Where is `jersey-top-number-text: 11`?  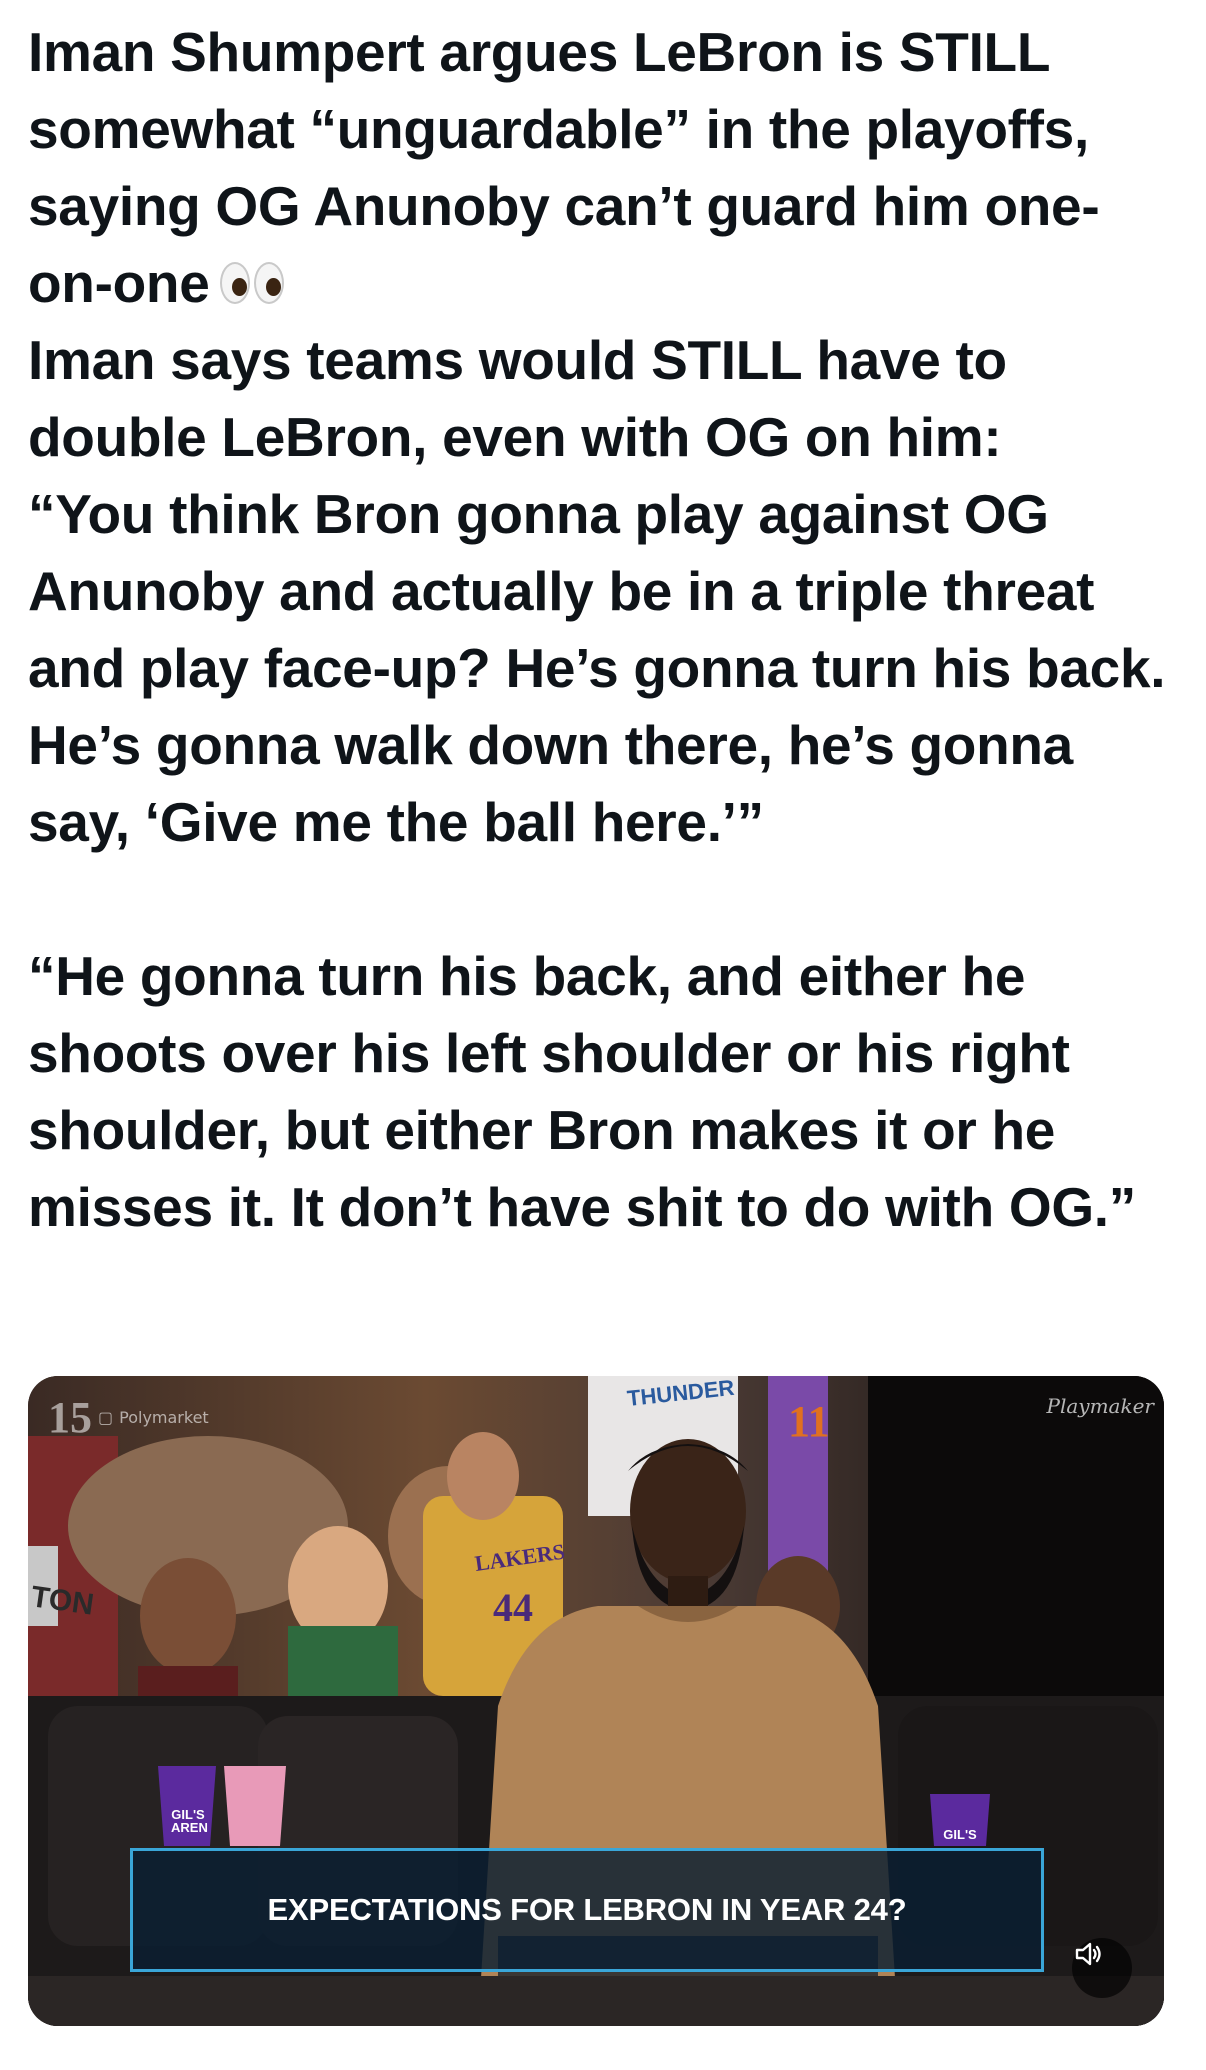 jersey-top-number-text: 11 is located at coordinates (809, 1421).